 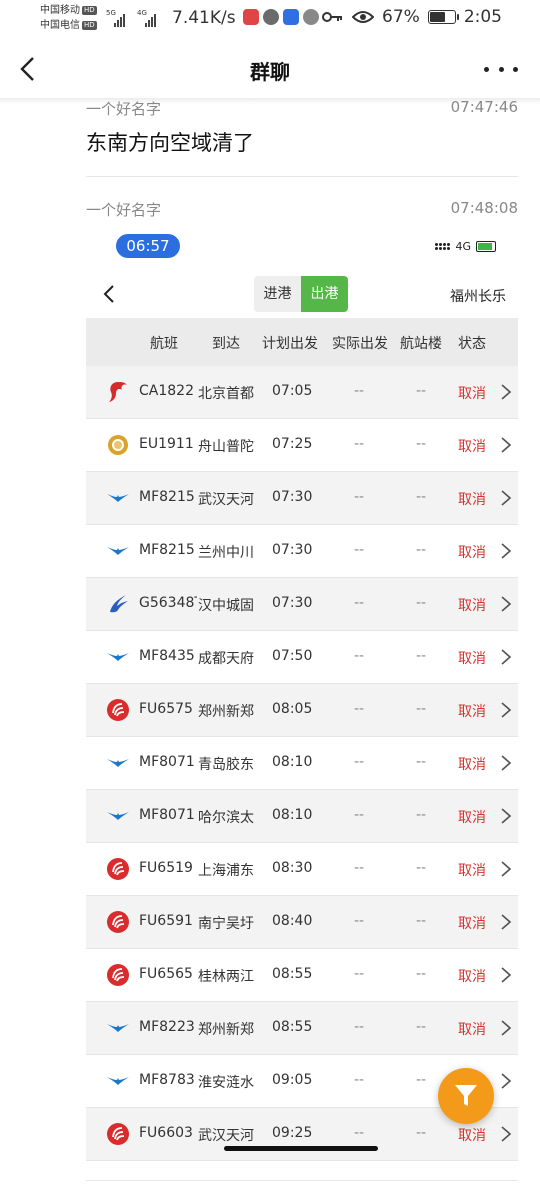 I want to click on screenshot-back-button, so click(x=110, y=294).